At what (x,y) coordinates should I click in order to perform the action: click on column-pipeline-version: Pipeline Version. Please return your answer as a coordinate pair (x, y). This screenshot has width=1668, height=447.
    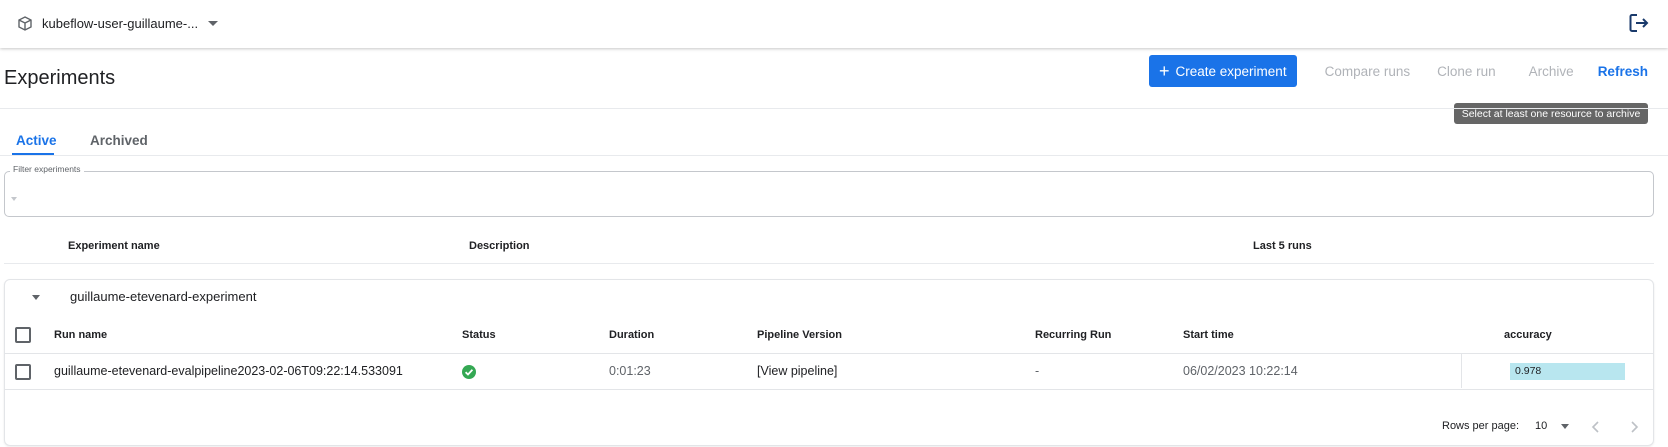
    Looking at the image, I should click on (799, 335).